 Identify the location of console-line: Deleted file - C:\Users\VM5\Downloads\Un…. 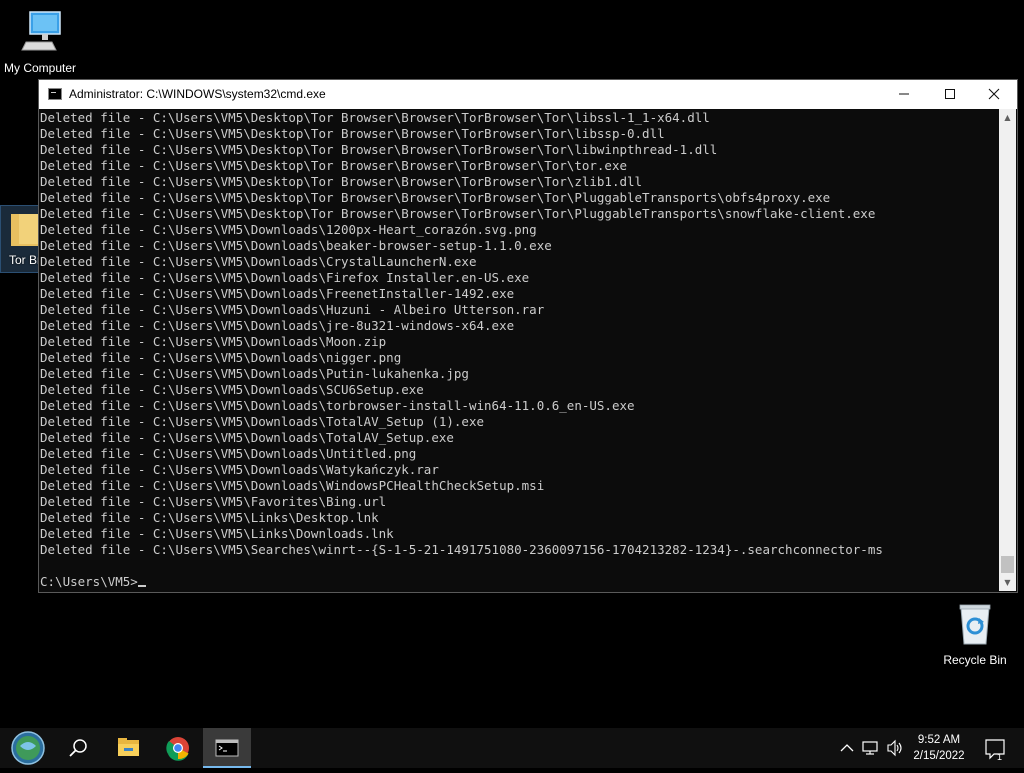
(228, 453).